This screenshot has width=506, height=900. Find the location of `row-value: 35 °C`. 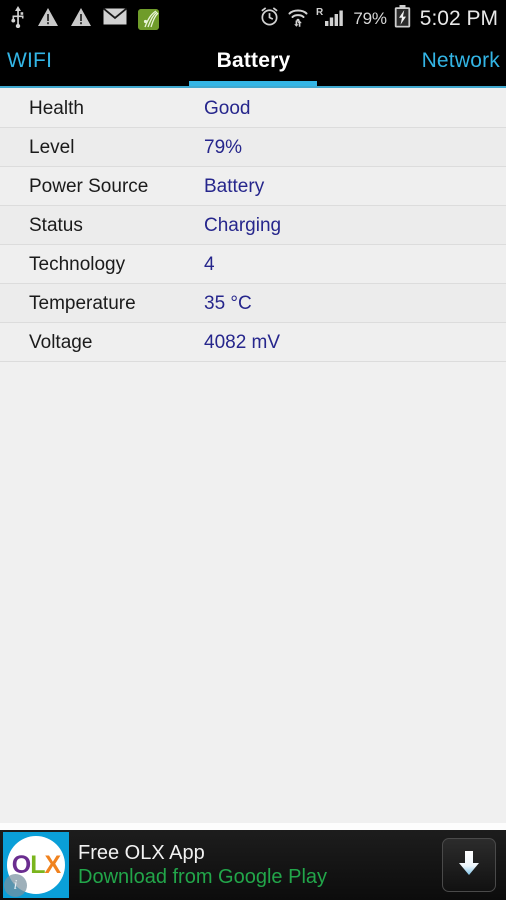

row-value: 35 °C is located at coordinates (228, 303).